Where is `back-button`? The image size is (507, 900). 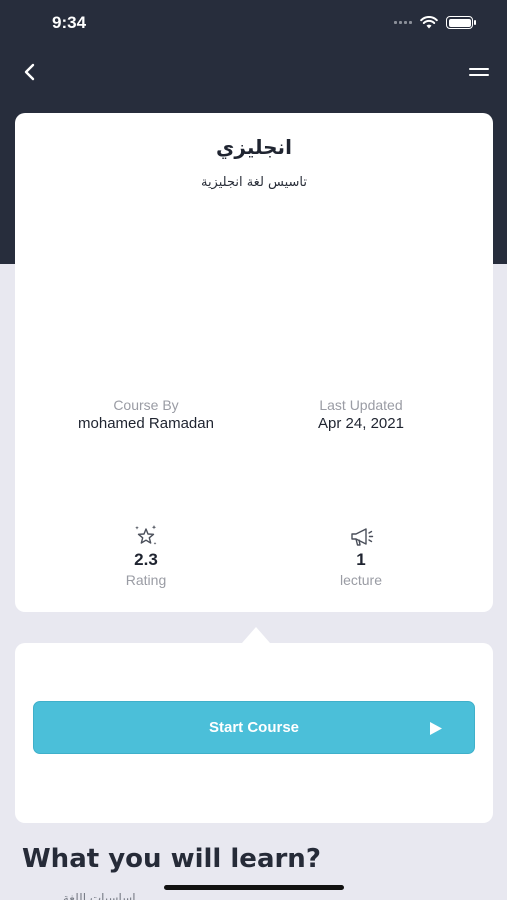
back-button is located at coordinates (30, 72).